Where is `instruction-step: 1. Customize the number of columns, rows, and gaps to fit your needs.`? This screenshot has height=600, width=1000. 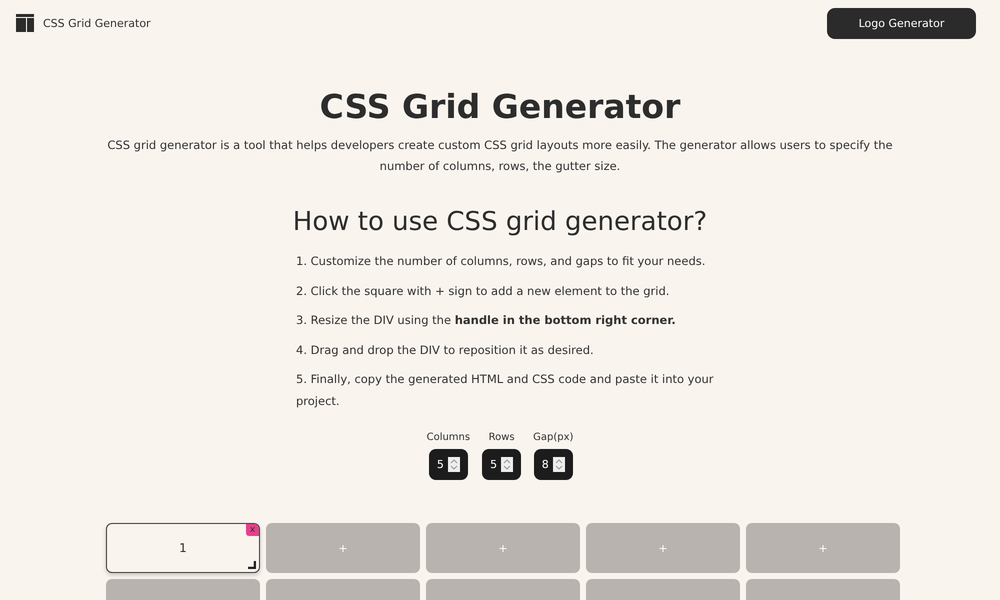 instruction-step: 1. Customize the number of columns, rows, and gaps to fit your needs. is located at coordinates (506, 261).